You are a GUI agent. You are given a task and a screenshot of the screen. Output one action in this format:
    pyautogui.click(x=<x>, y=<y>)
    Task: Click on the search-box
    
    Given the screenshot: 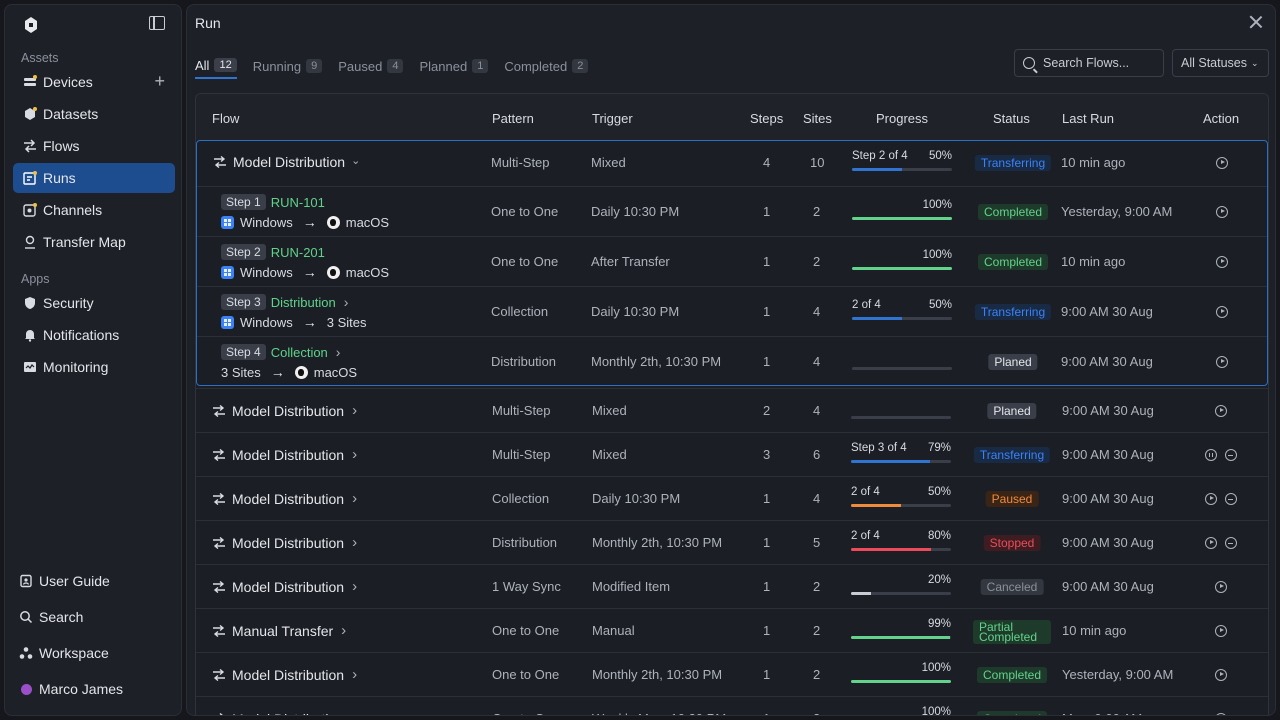 What is the action you would take?
    pyautogui.click(x=1089, y=63)
    